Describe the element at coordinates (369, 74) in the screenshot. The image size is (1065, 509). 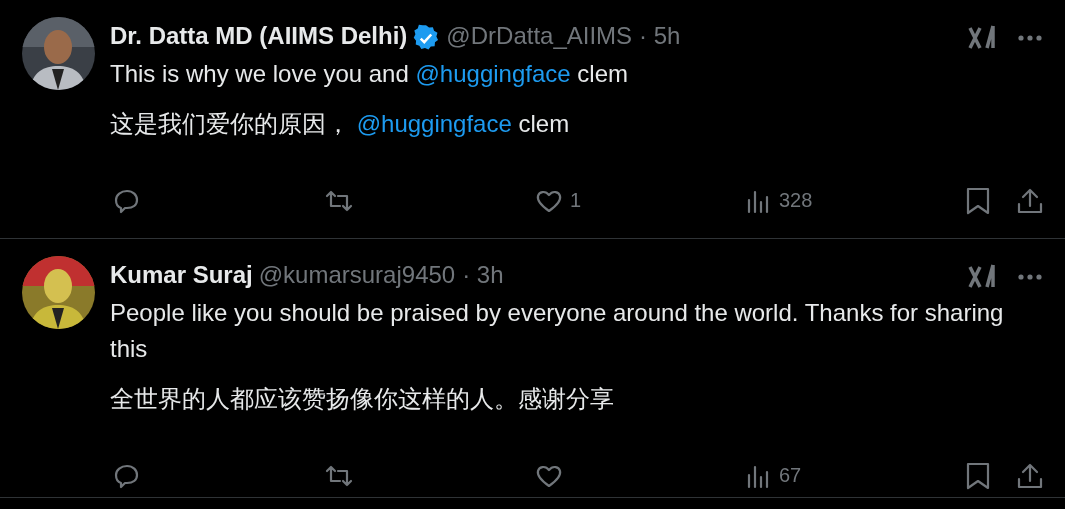
I see `post-text: This is why we love you and @huggingface clem` at that location.